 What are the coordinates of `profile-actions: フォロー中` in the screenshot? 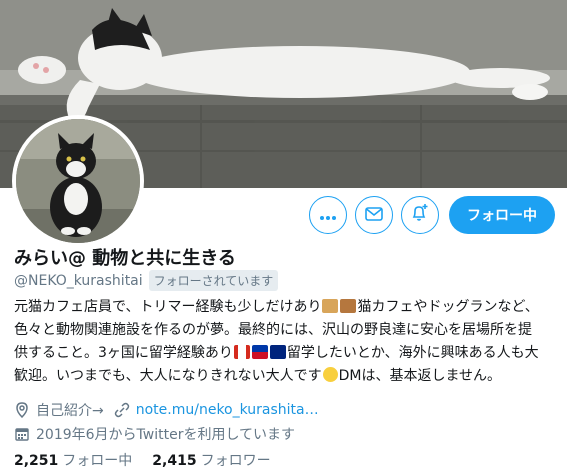 It's located at (432, 215).